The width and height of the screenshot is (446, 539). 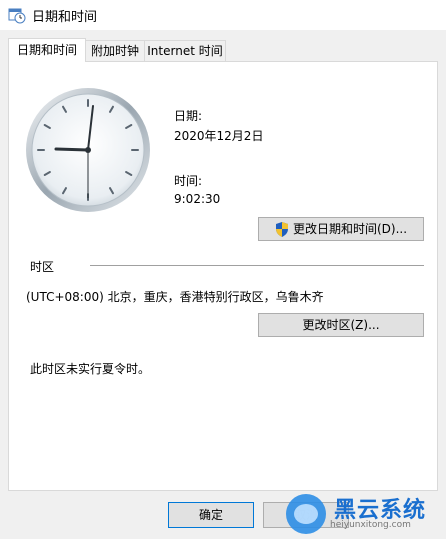 What do you see at coordinates (90, 369) in the screenshot?
I see `dst-note: 此时区未实行夏令时。` at bounding box center [90, 369].